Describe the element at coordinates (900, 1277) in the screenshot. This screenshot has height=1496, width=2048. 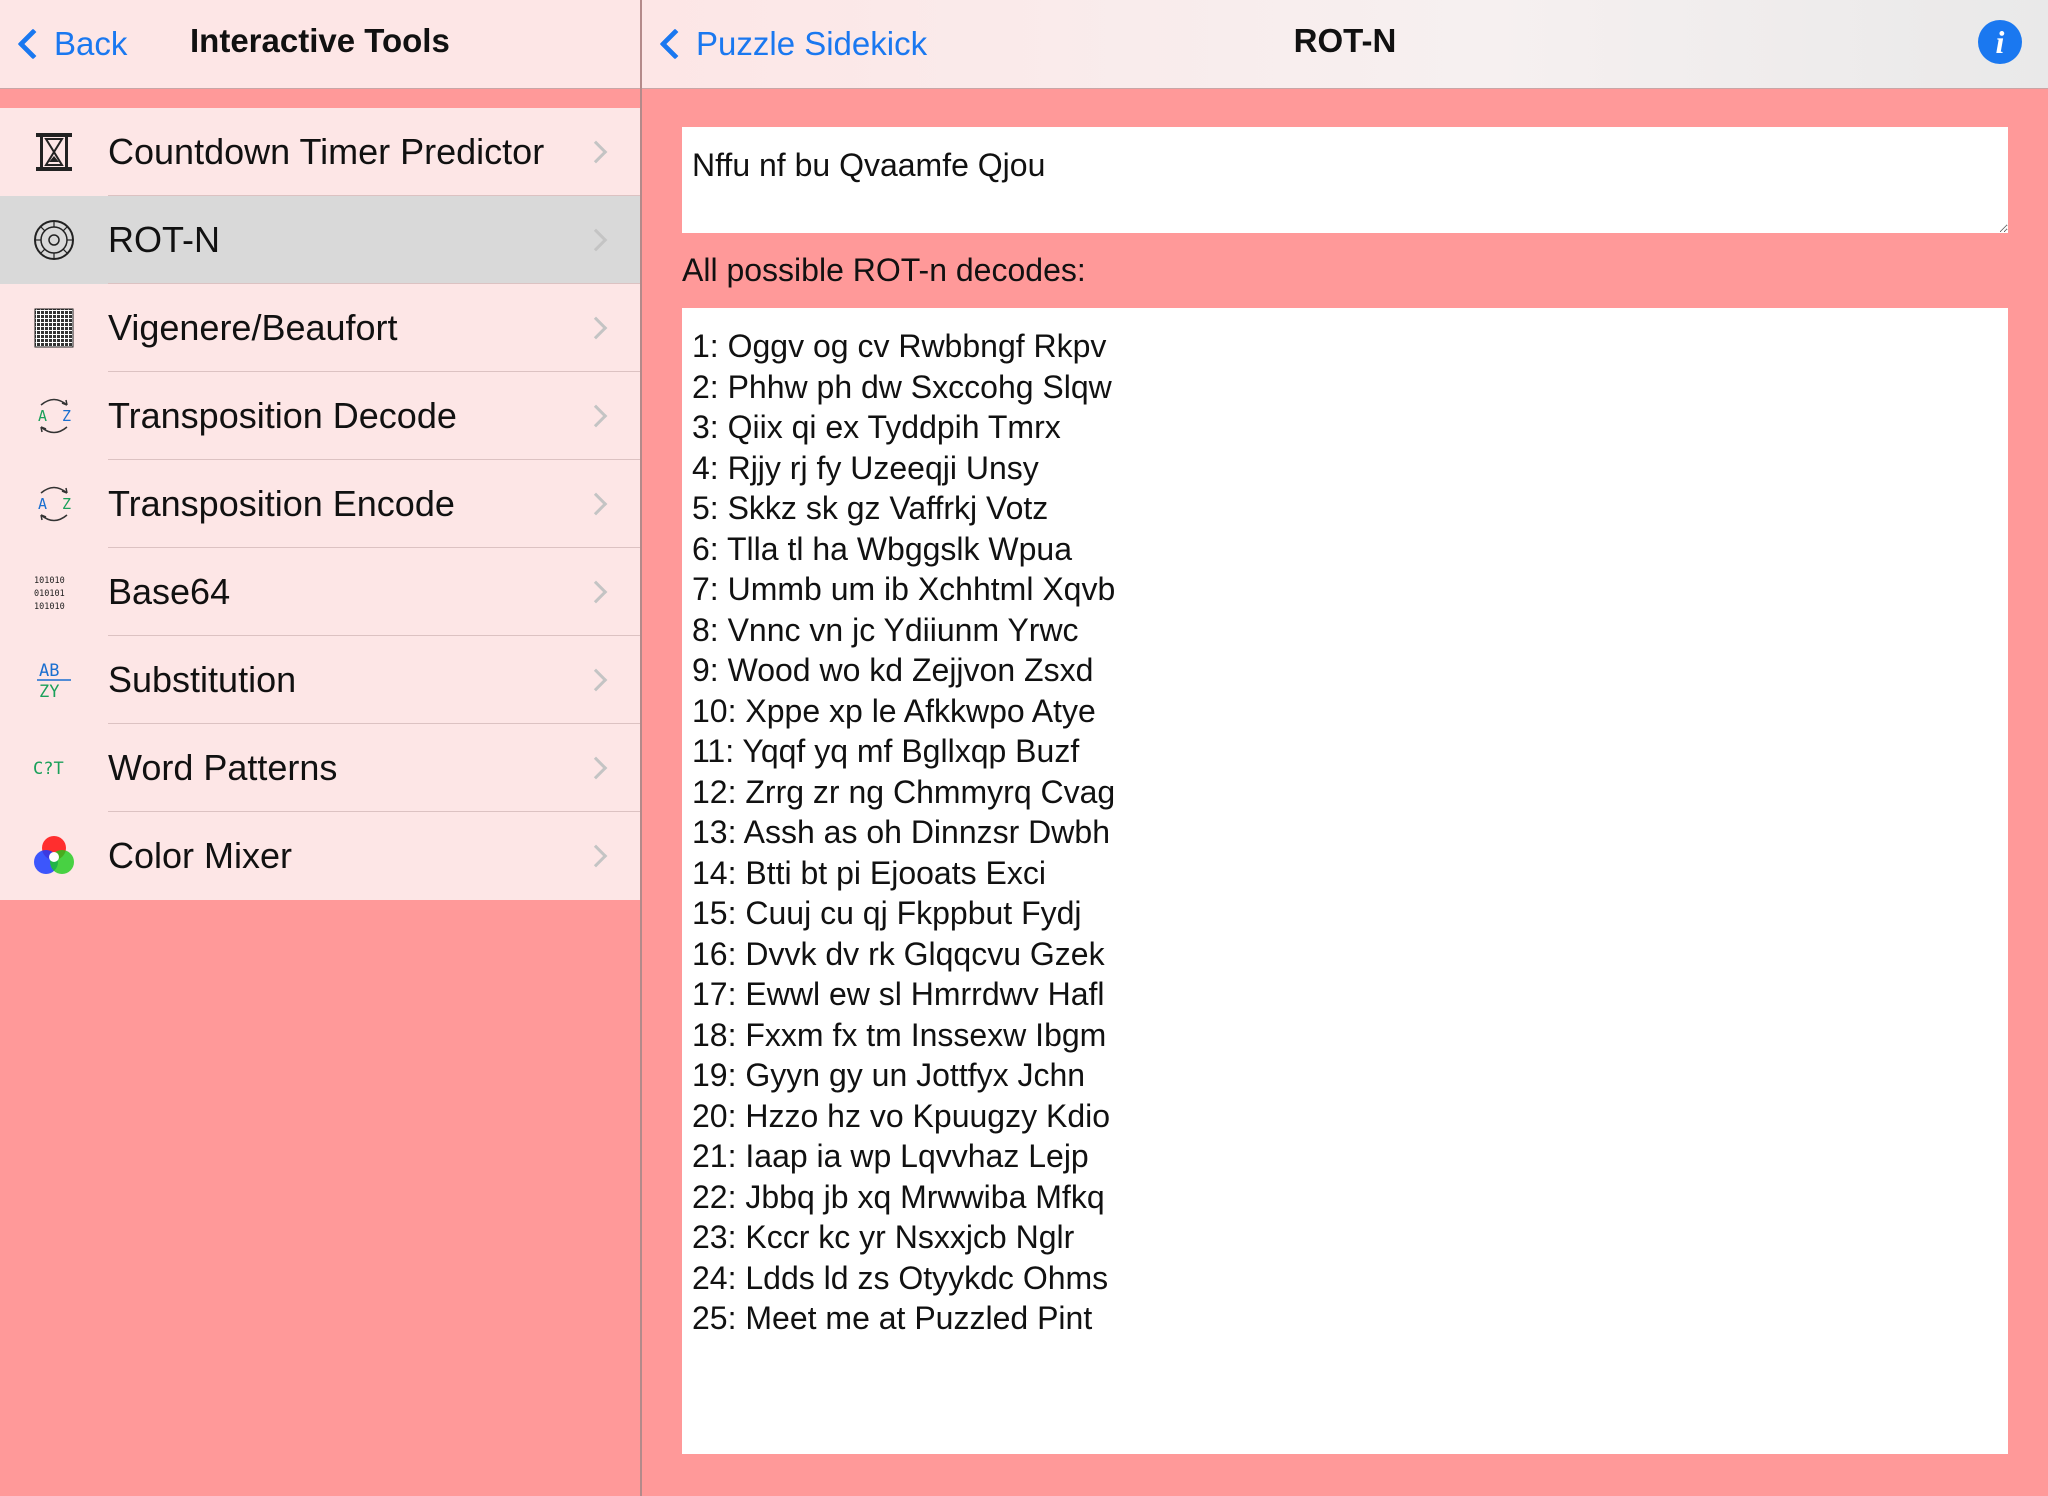
I see `result-line: 24: Ldds ld zs Otyykdc Ohms` at that location.